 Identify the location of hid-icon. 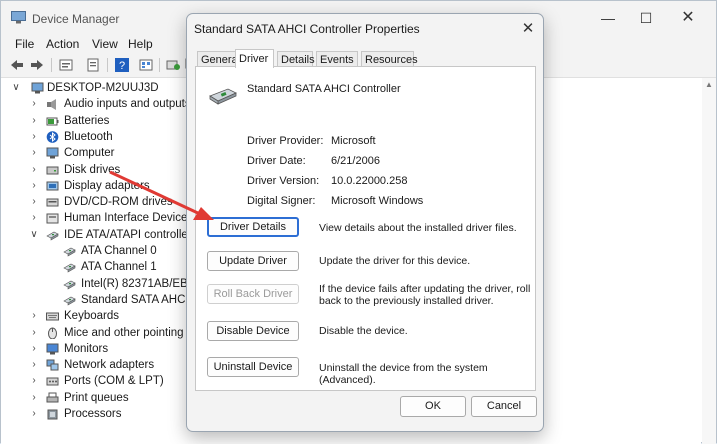
(52, 218).